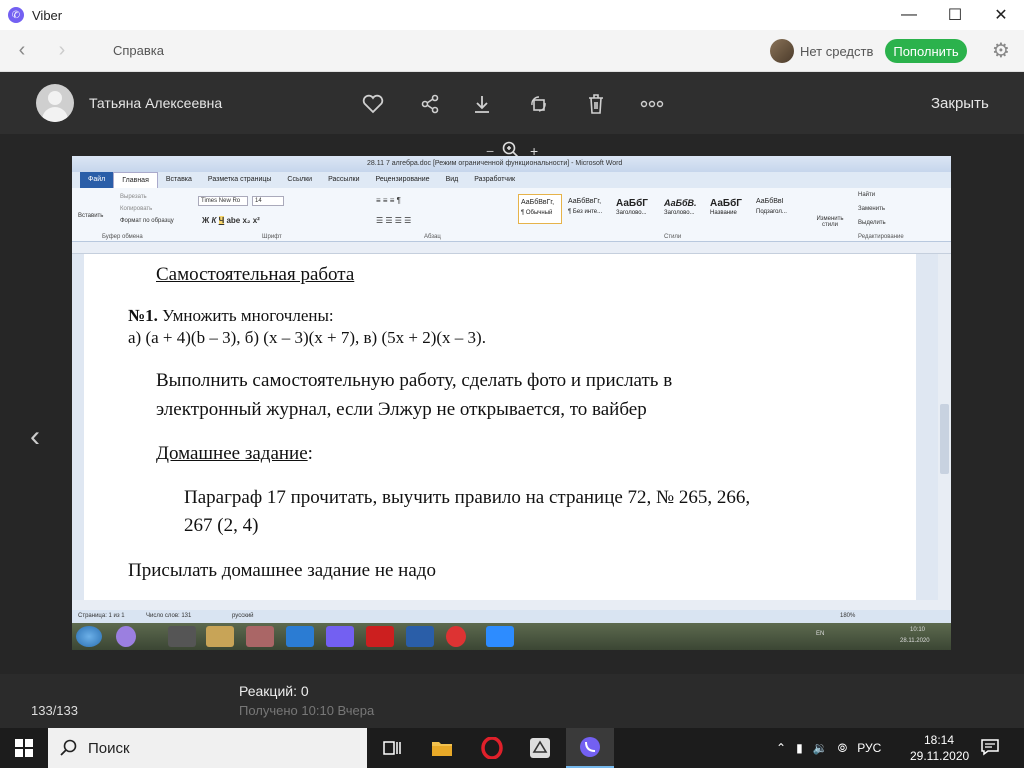 This screenshot has height=768, width=1024. Describe the element at coordinates (482, 104) in the screenshot. I see `download-icon` at that location.